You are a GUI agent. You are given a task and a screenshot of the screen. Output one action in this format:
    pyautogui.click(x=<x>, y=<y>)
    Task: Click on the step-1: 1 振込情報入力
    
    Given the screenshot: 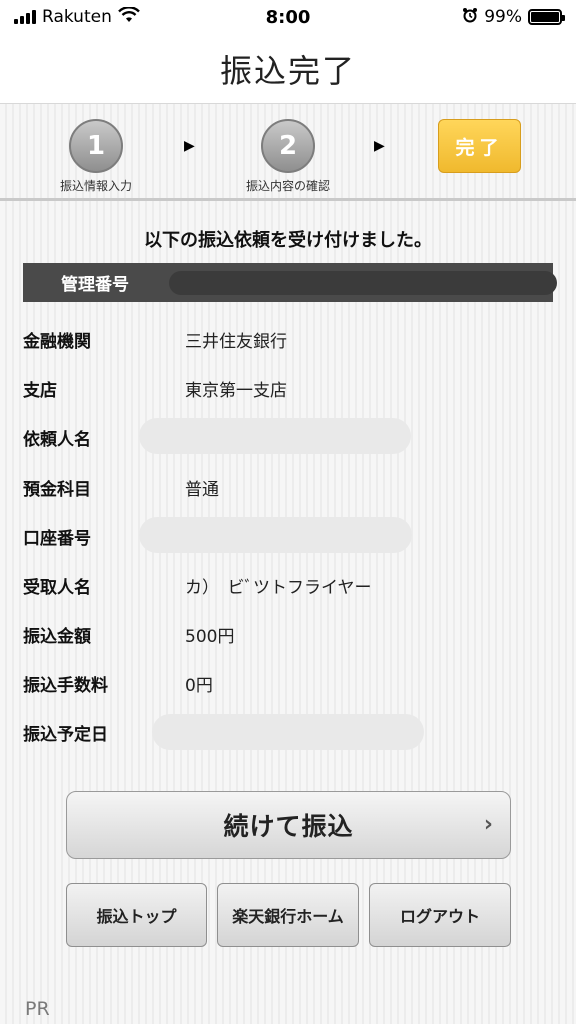 What is the action you would take?
    pyautogui.click(x=96, y=156)
    